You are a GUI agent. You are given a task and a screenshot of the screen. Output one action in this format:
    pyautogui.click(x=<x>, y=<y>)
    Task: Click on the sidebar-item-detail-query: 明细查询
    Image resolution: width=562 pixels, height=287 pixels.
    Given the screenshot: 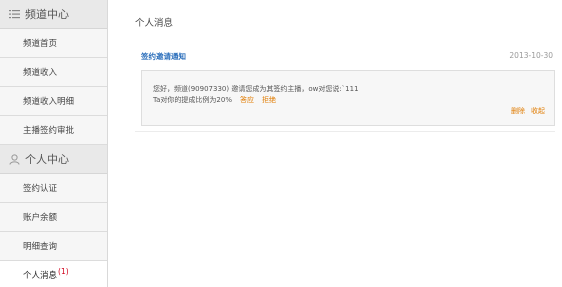 What is the action you would take?
    pyautogui.click(x=53, y=246)
    